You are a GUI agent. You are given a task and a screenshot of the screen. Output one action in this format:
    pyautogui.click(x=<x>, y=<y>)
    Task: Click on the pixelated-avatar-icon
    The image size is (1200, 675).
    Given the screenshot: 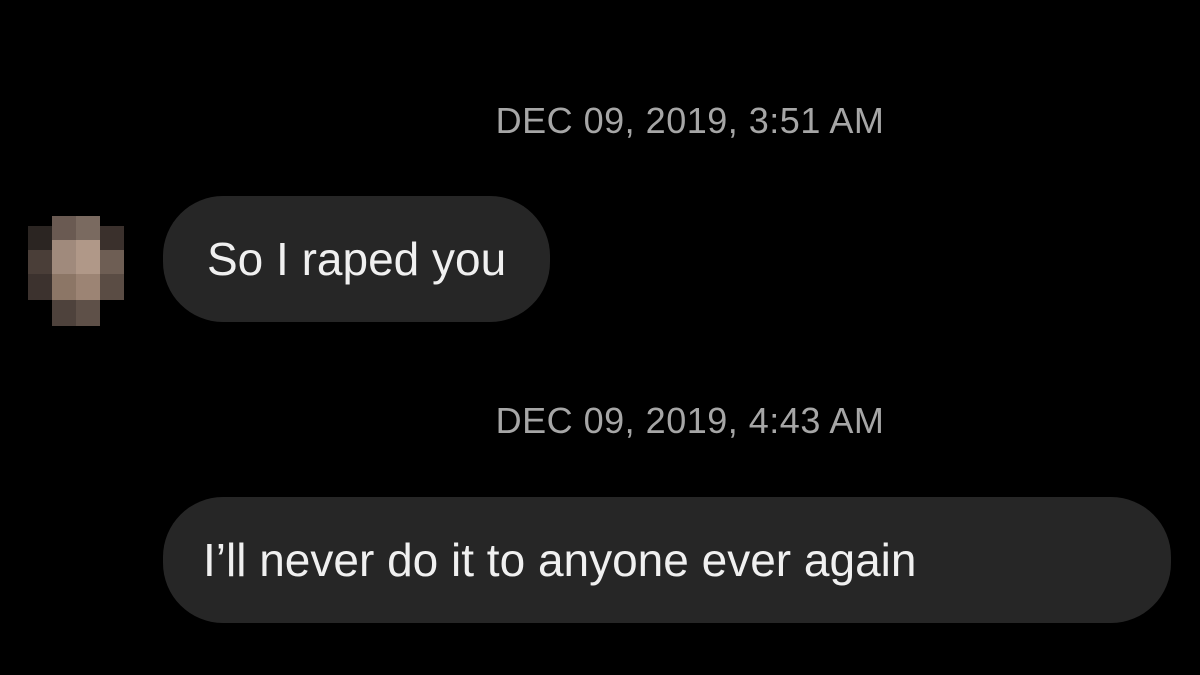 What is the action you would take?
    pyautogui.click(x=76, y=272)
    